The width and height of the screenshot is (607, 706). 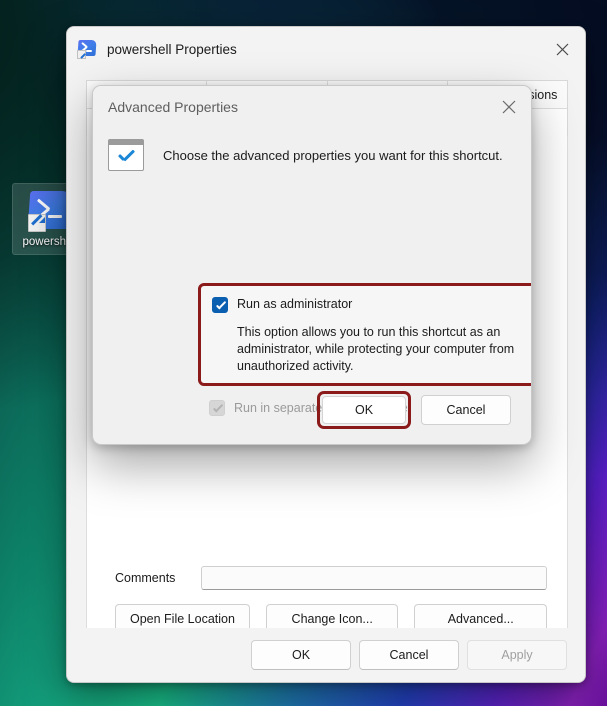 I want to click on run-in-separate-memory-space-checkbox, so click(x=217, y=408).